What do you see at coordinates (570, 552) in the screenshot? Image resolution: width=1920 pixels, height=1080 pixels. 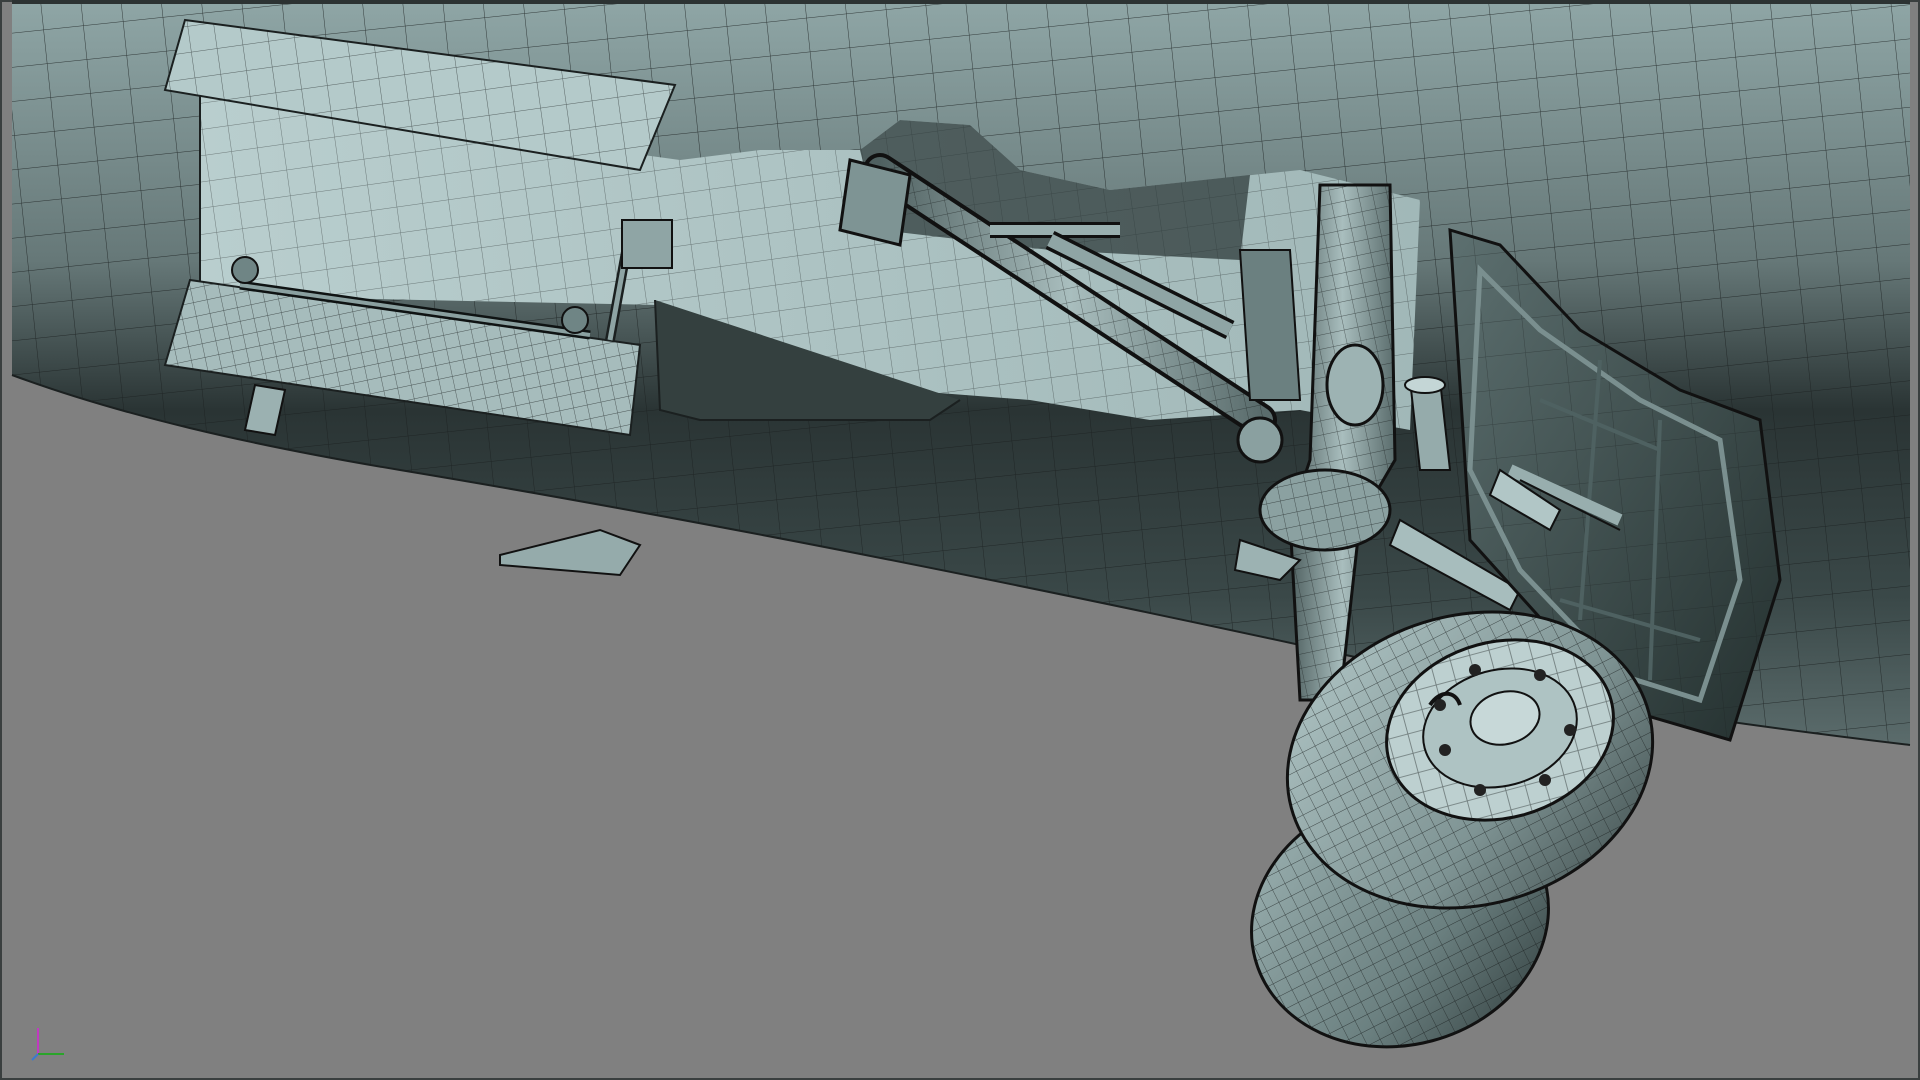 I see `antenna-blade` at bounding box center [570, 552].